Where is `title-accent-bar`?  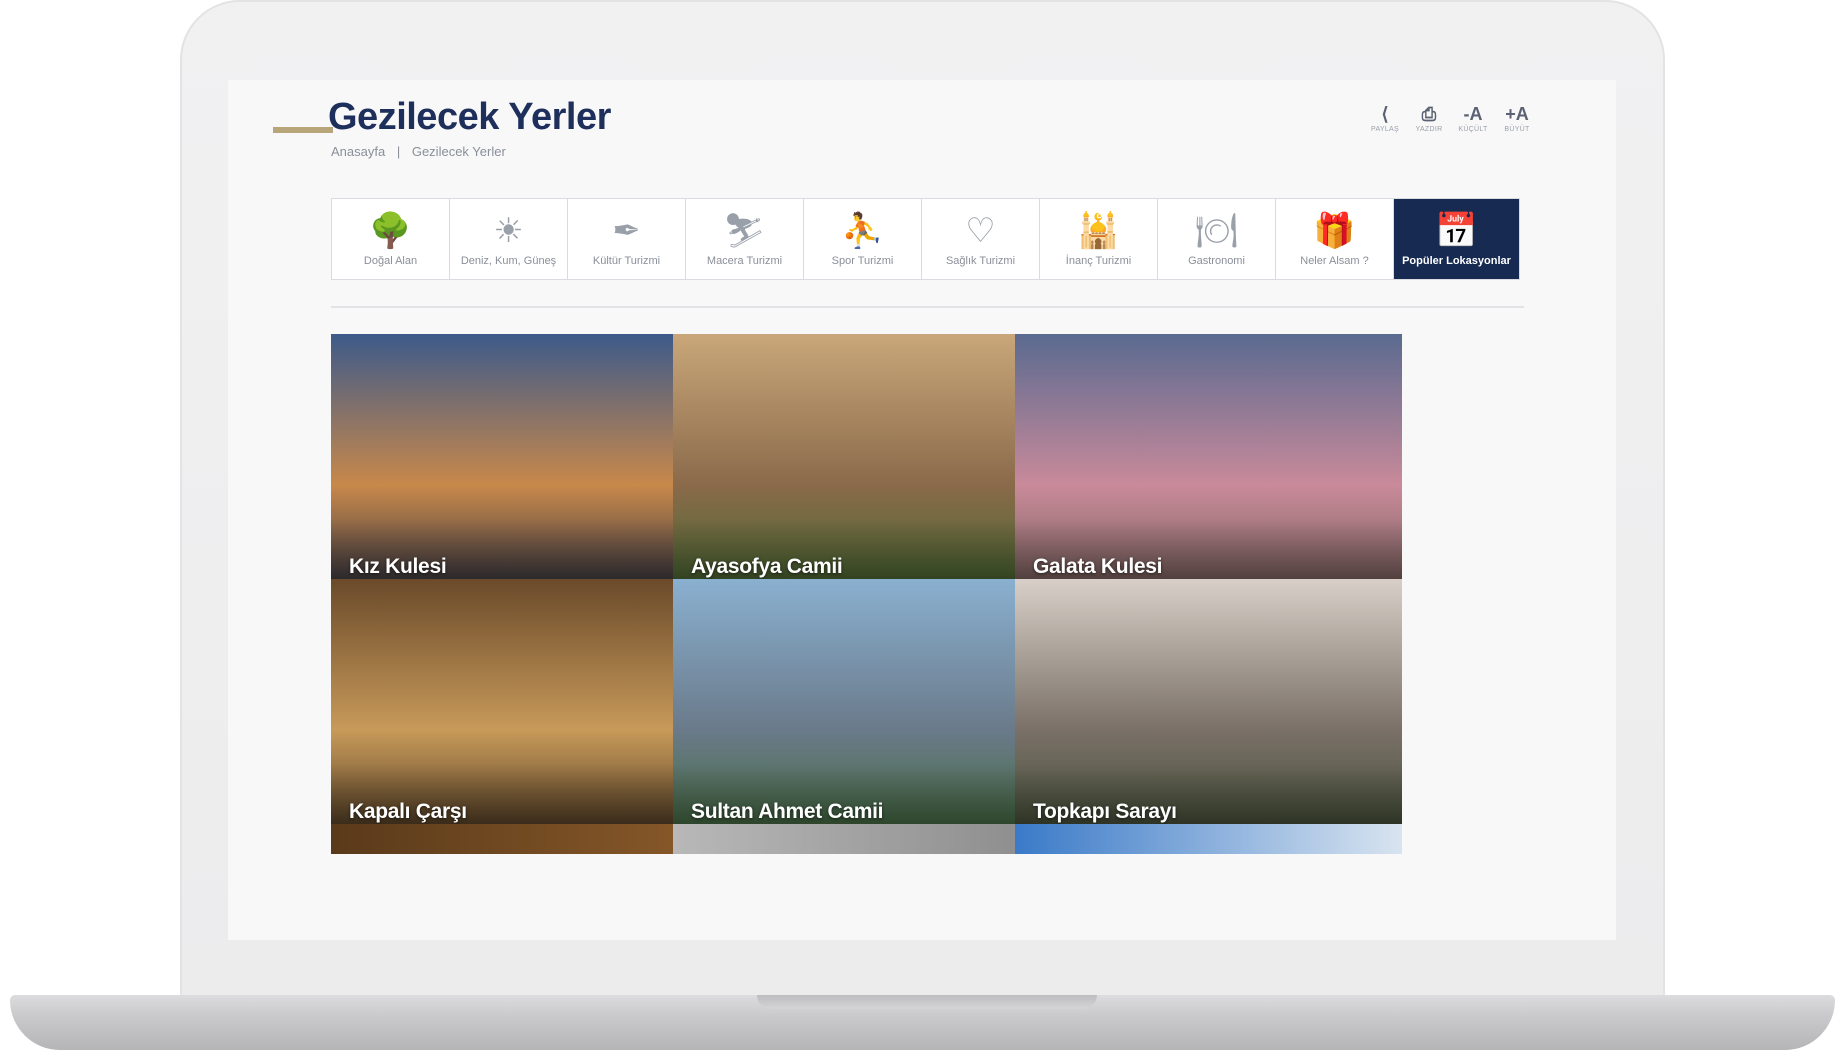 title-accent-bar is located at coordinates (303, 130).